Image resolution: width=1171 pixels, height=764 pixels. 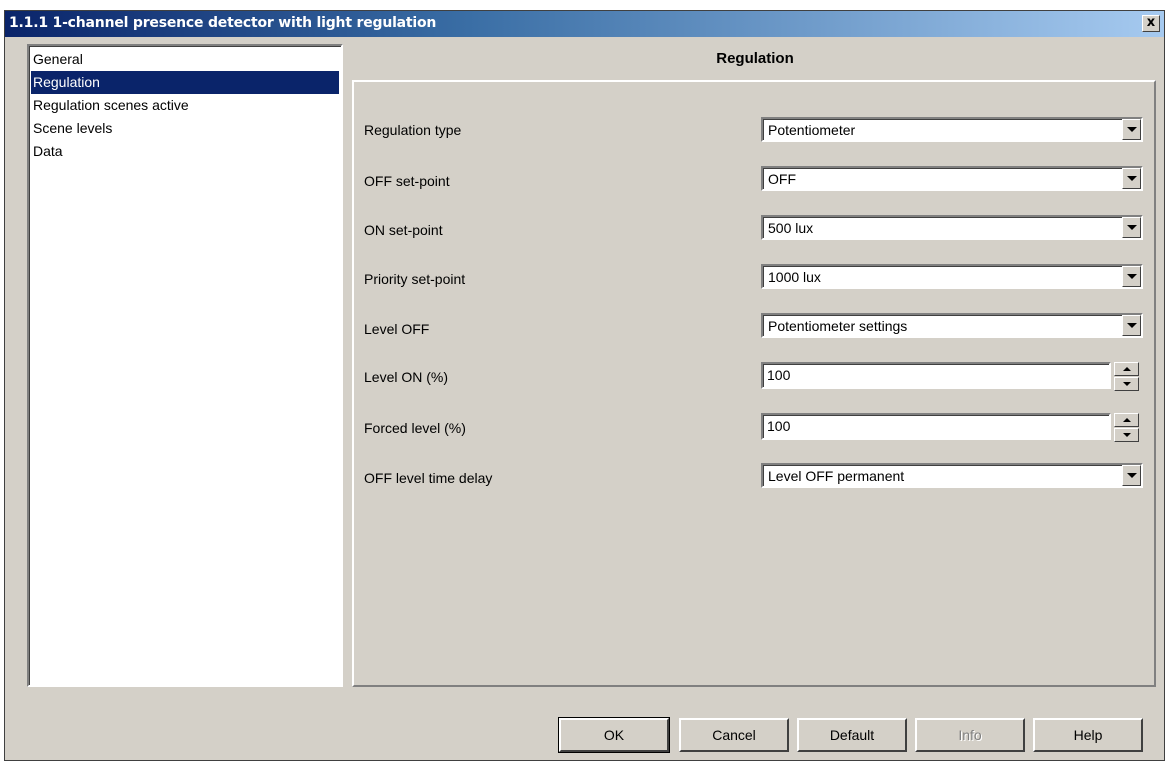 I want to click on regulation-type-value: Potentiometer, so click(x=812, y=130).